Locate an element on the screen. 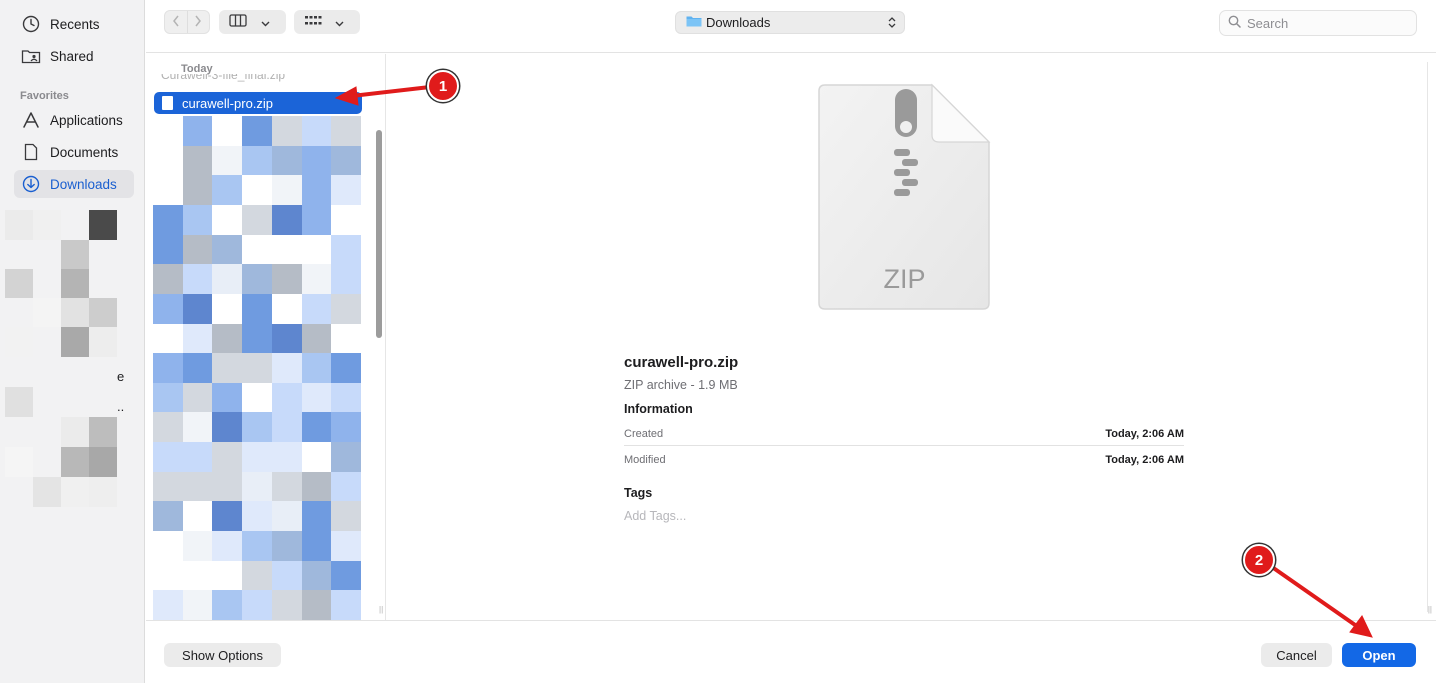  chevron-down-icon is located at coordinates (265, 22).